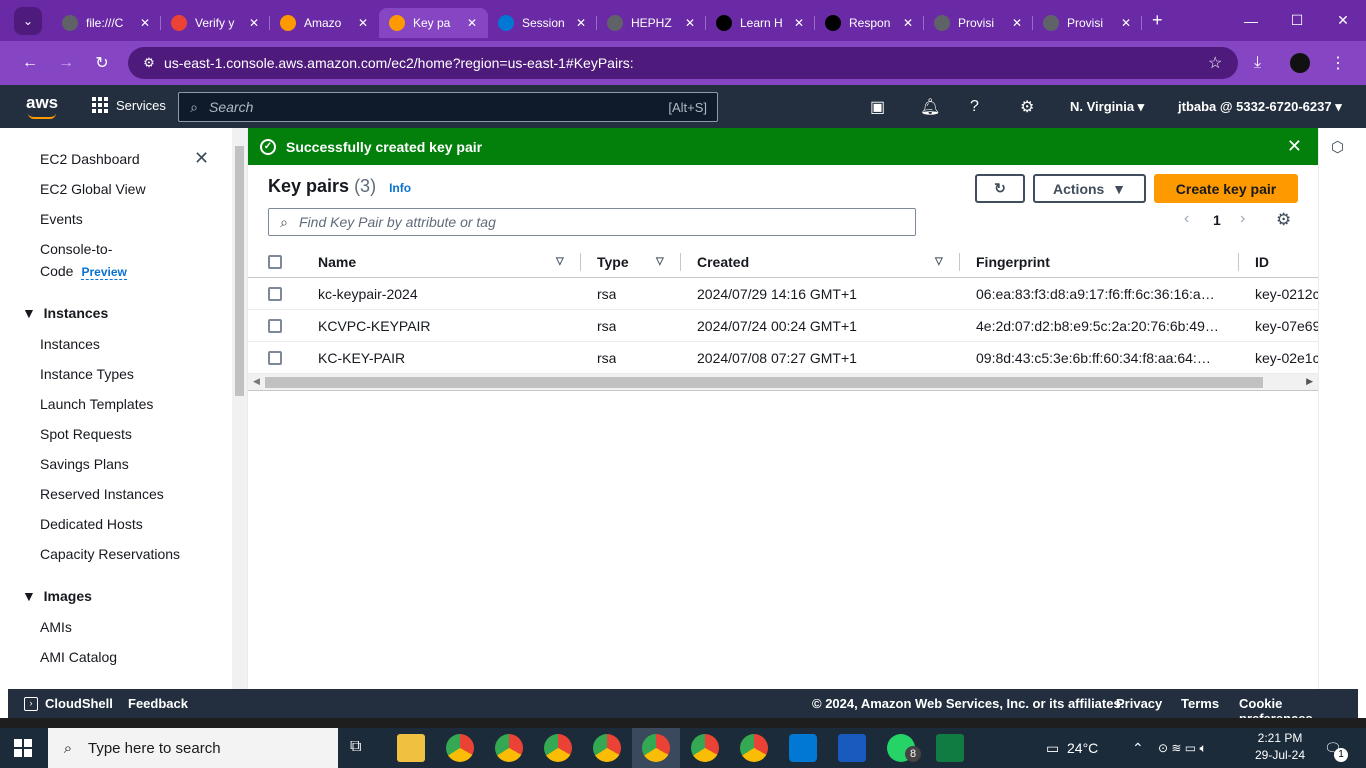 This screenshot has height=768, width=1366. I want to click on help-panel-icon: ⬡, so click(1337, 147).